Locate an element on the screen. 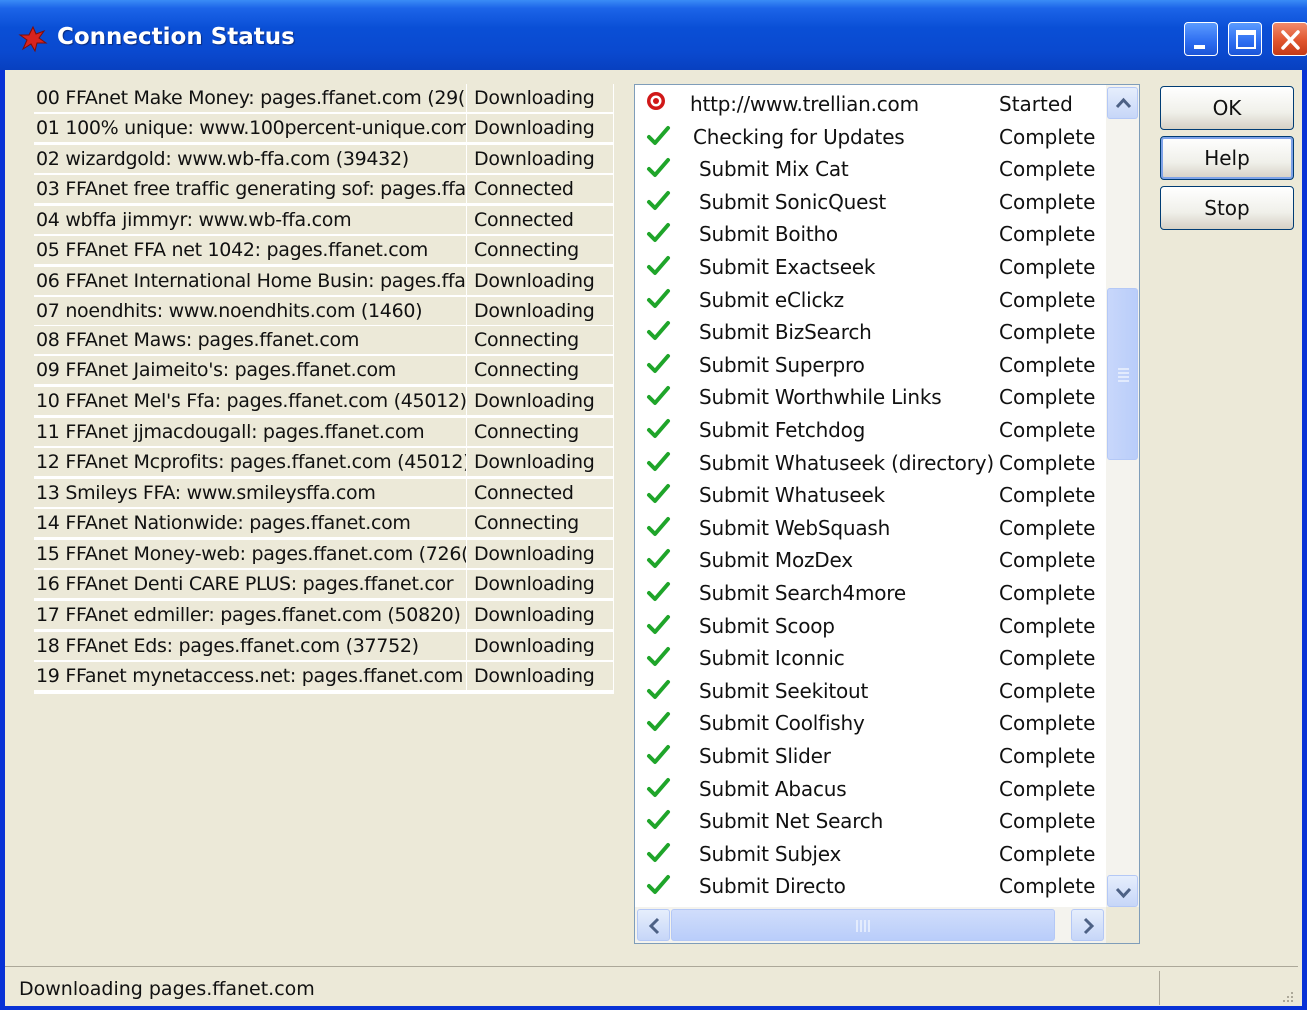 Image resolution: width=1307 pixels, height=1010 pixels. task-row: Submit Search4more Complete is located at coordinates (870, 592).